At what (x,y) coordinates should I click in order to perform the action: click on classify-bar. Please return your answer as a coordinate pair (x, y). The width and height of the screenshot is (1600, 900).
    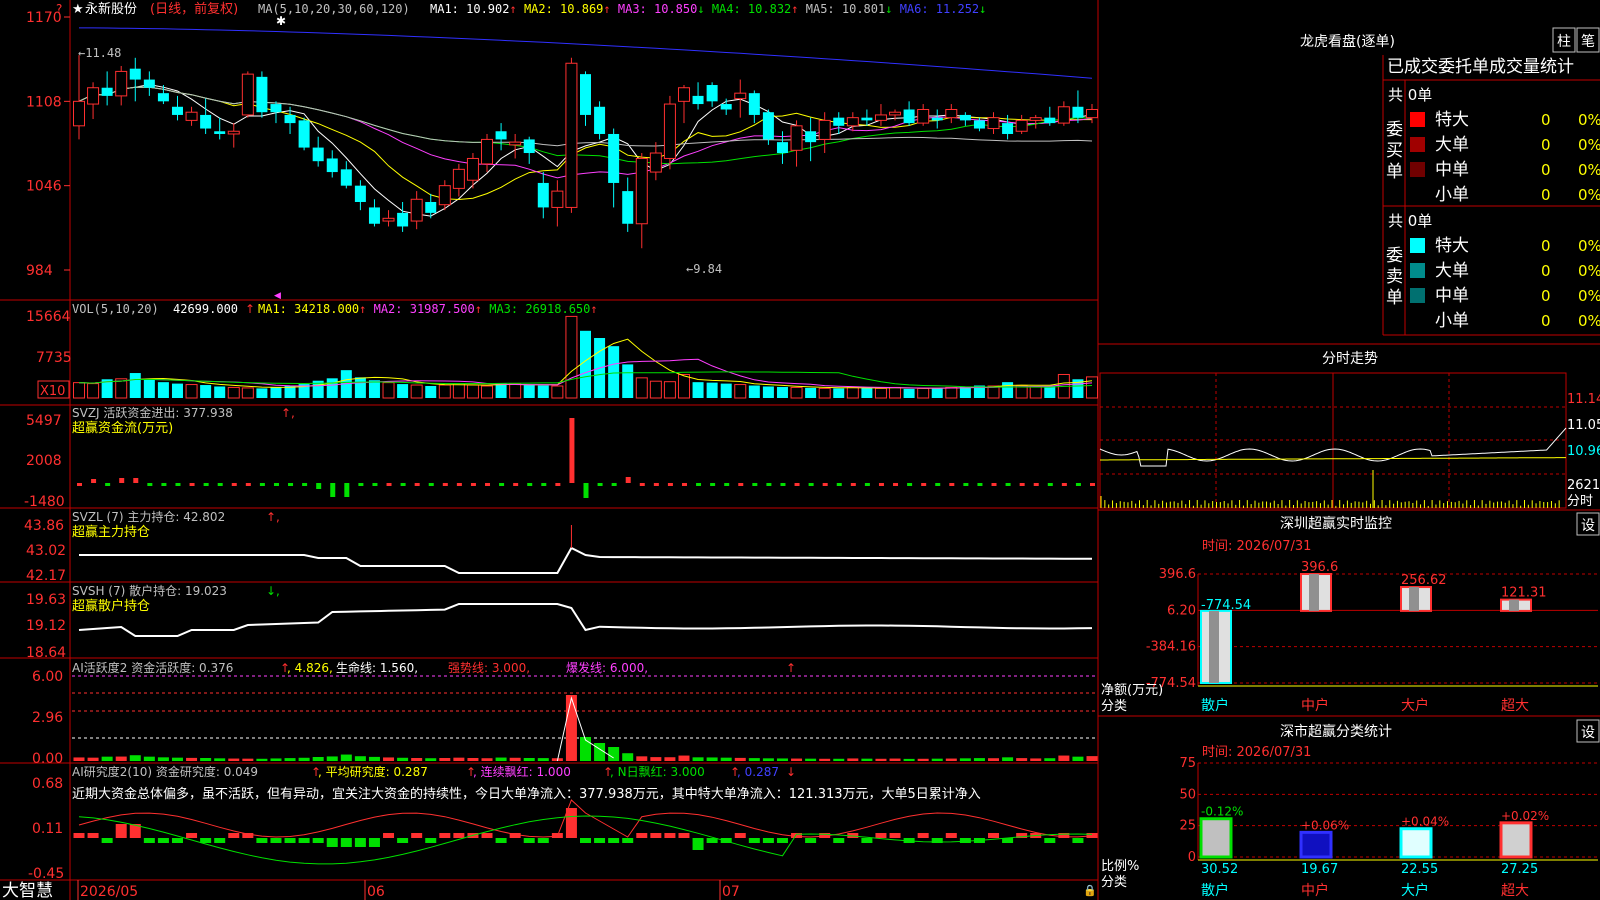
    Looking at the image, I should click on (1216, 838).